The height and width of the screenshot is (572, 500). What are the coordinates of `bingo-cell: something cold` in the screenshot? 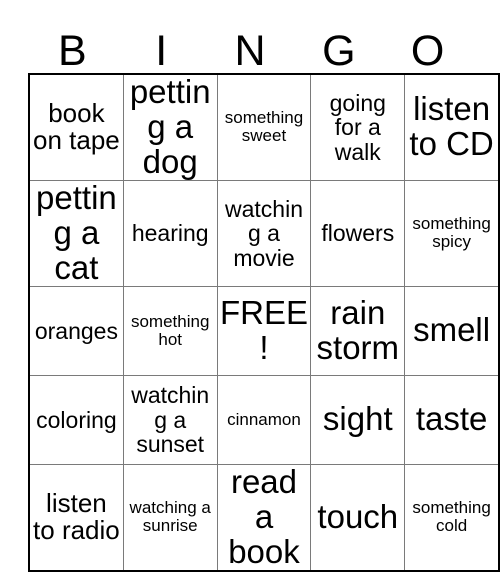 It's located at (452, 517).